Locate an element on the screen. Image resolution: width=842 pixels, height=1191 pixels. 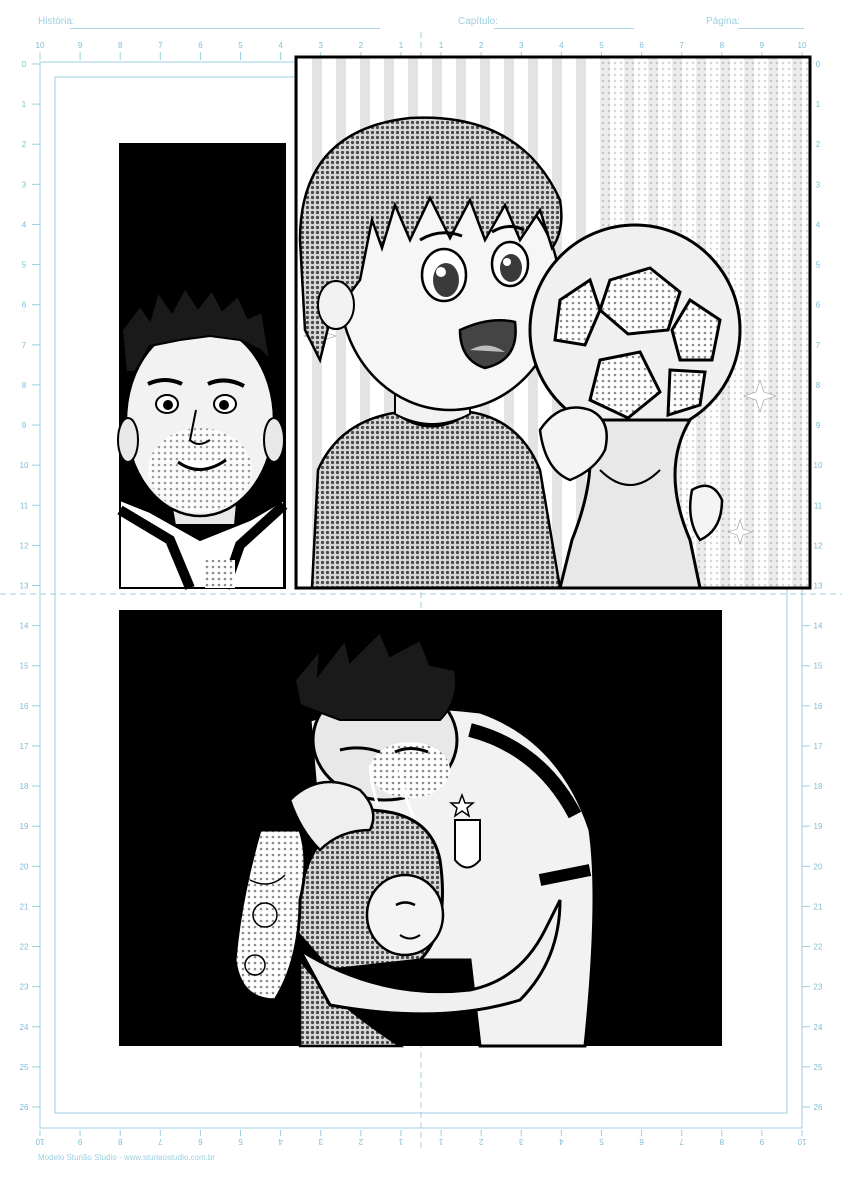
ruler-right-tick: 7 is located at coordinates (818, 345).